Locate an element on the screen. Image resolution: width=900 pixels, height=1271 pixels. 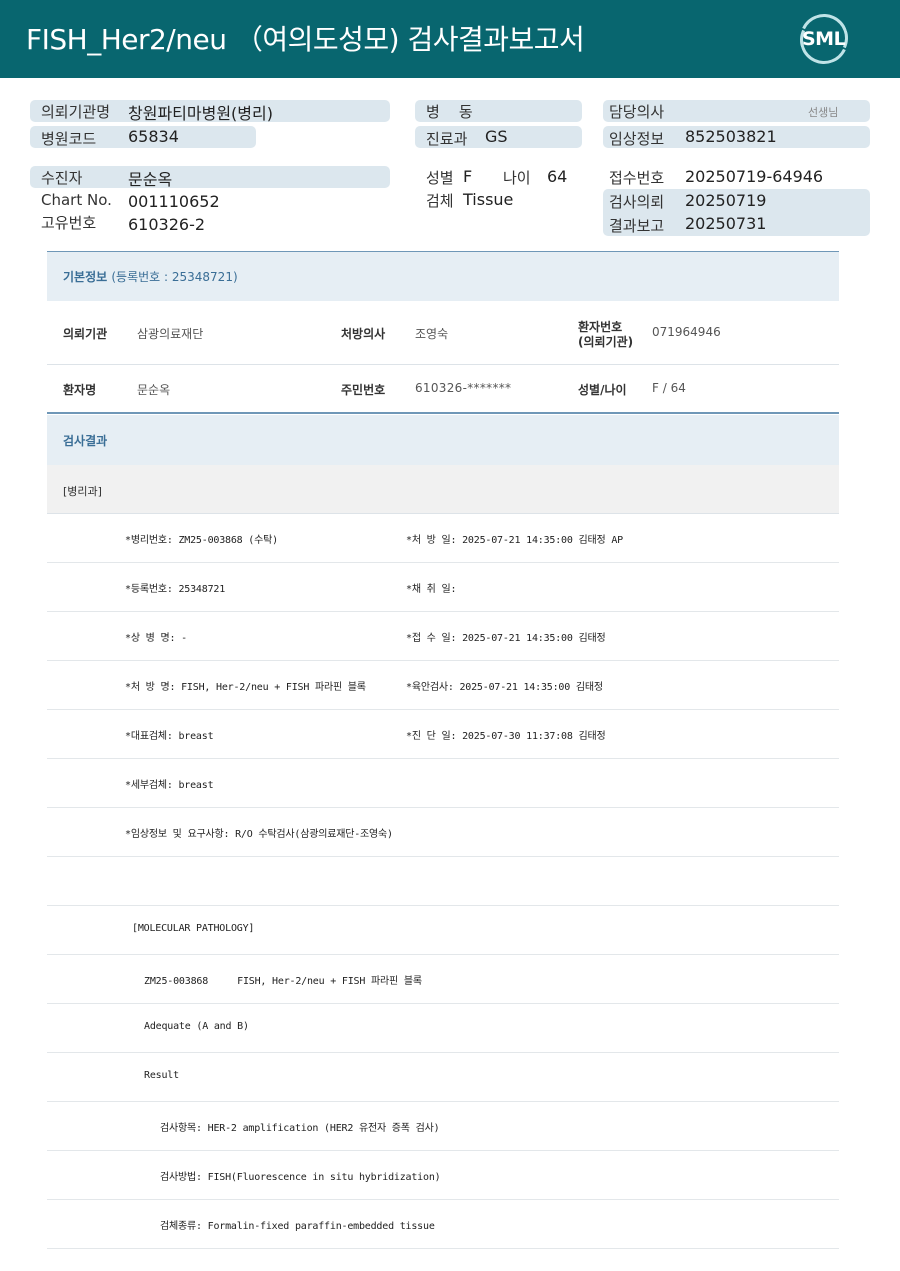
institution-label: 의뢰기관명 is located at coordinates (76, 112).